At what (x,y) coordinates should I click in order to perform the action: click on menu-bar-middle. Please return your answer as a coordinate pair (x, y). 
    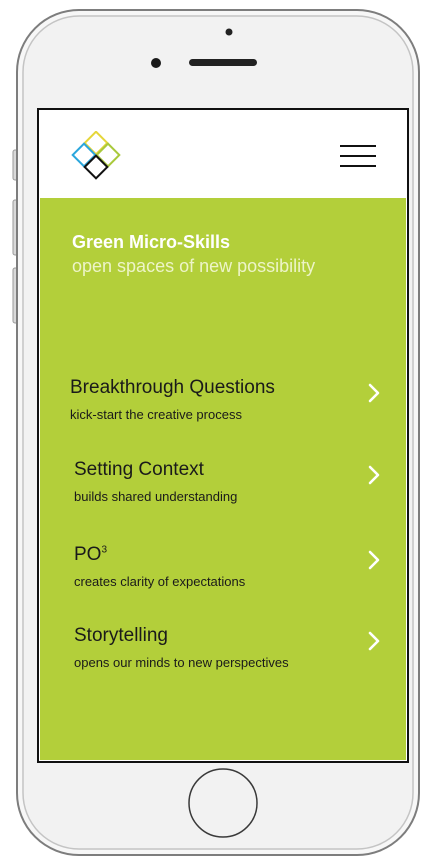
    Looking at the image, I should click on (358, 156).